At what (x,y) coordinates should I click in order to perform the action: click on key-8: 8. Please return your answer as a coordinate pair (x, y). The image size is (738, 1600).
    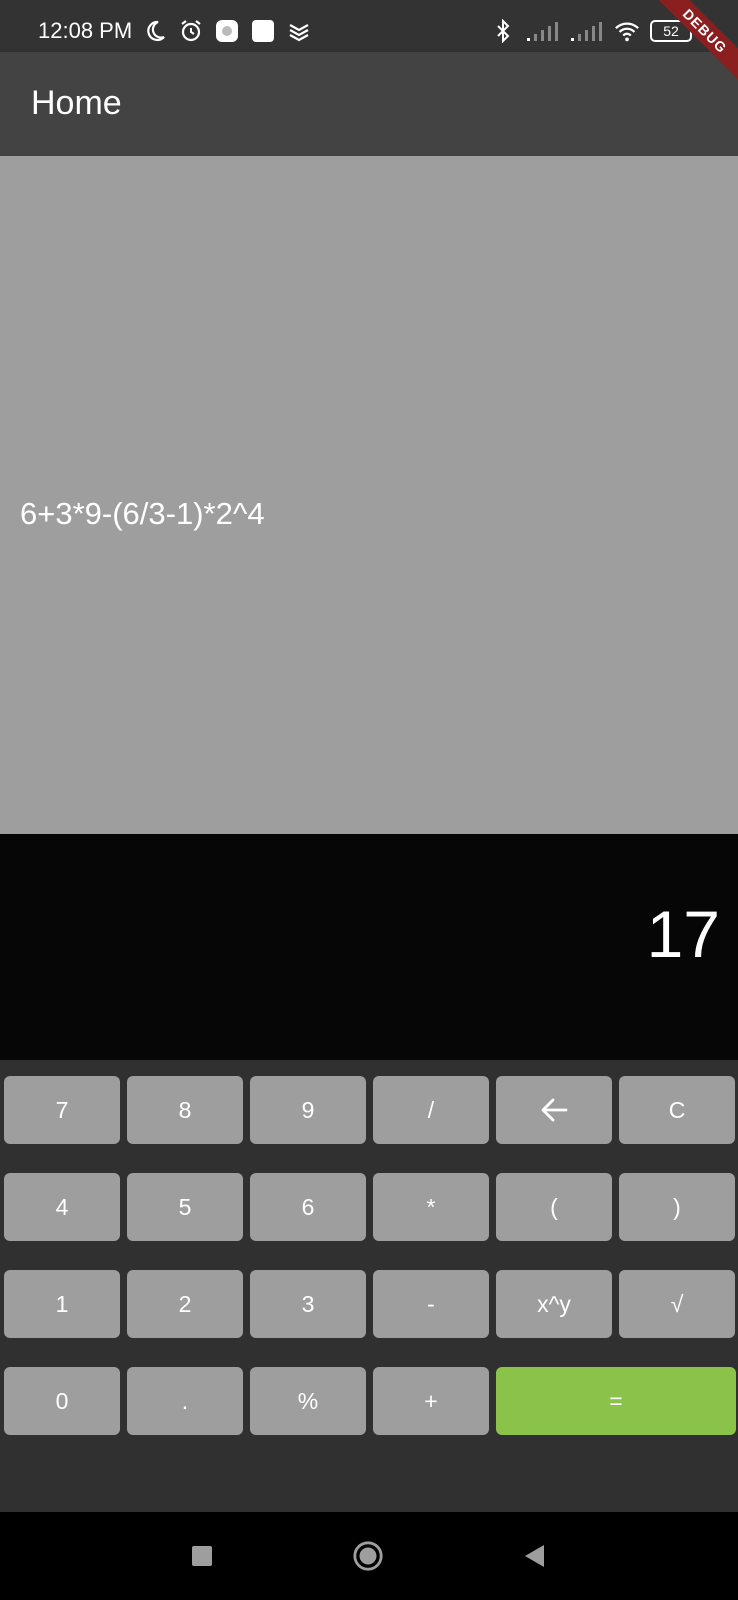
    Looking at the image, I should click on (185, 1110).